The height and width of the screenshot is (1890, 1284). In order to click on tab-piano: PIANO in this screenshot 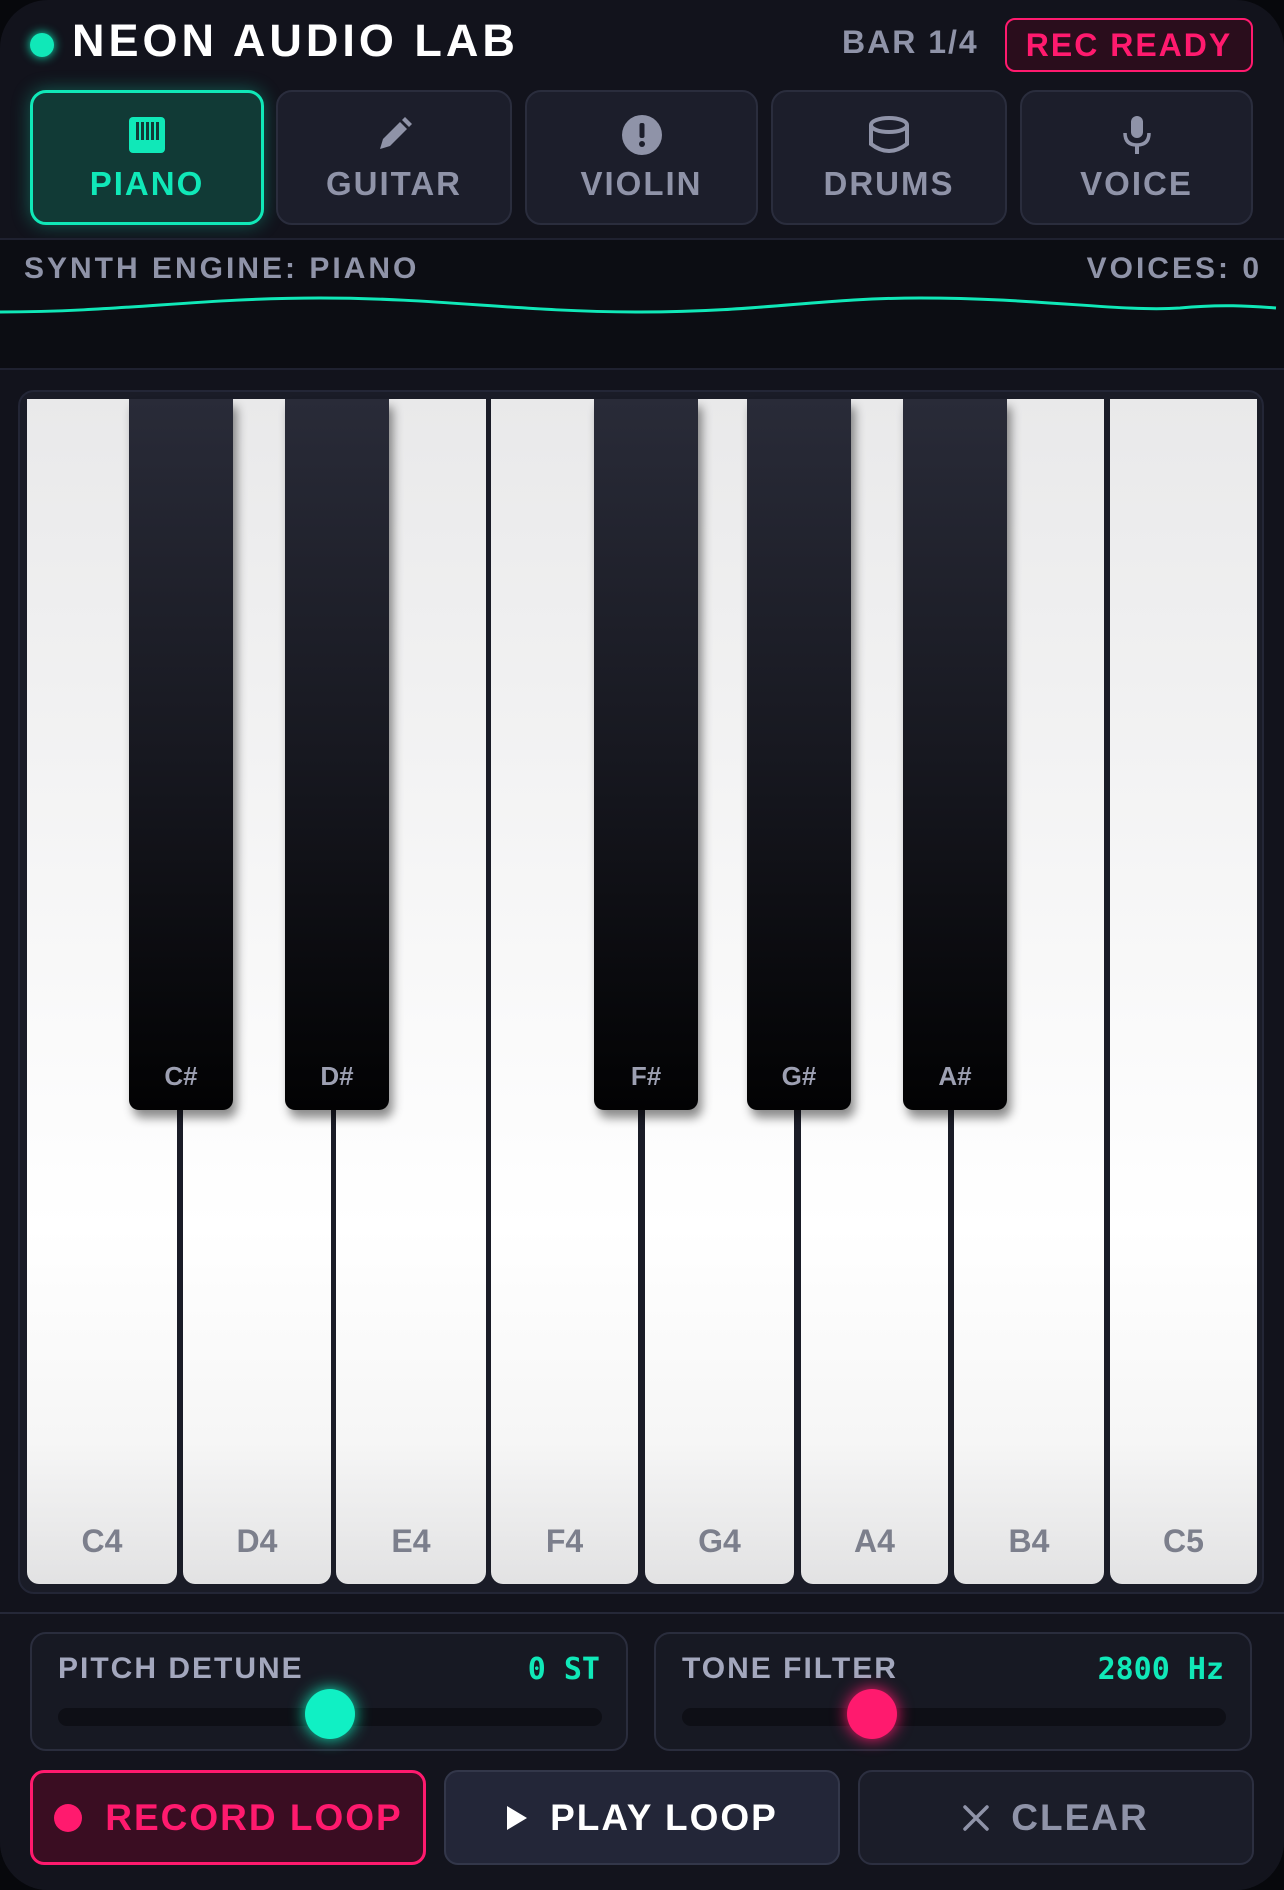, I will do `click(147, 157)`.